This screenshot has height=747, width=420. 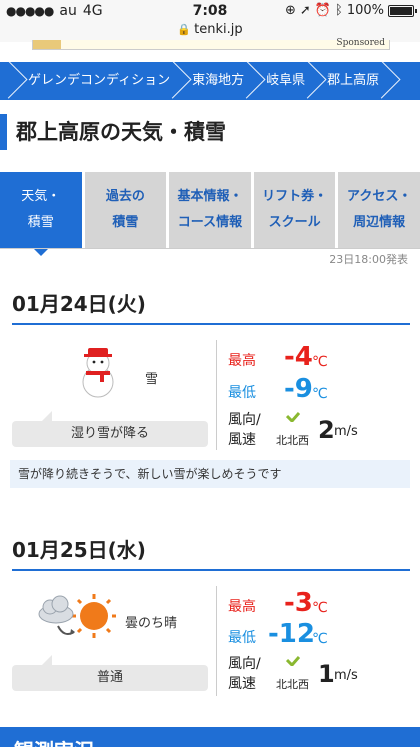 I want to click on condition-bubble: 普通, so click(x=110, y=673).